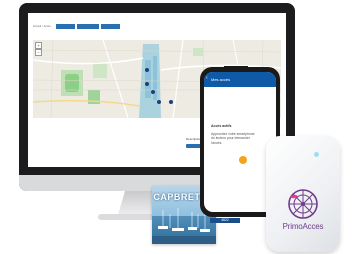 The height and width of the screenshot is (254, 355). Describe the element at coordinates (243, 160) in the screenshot. I see `access-button` at that location.